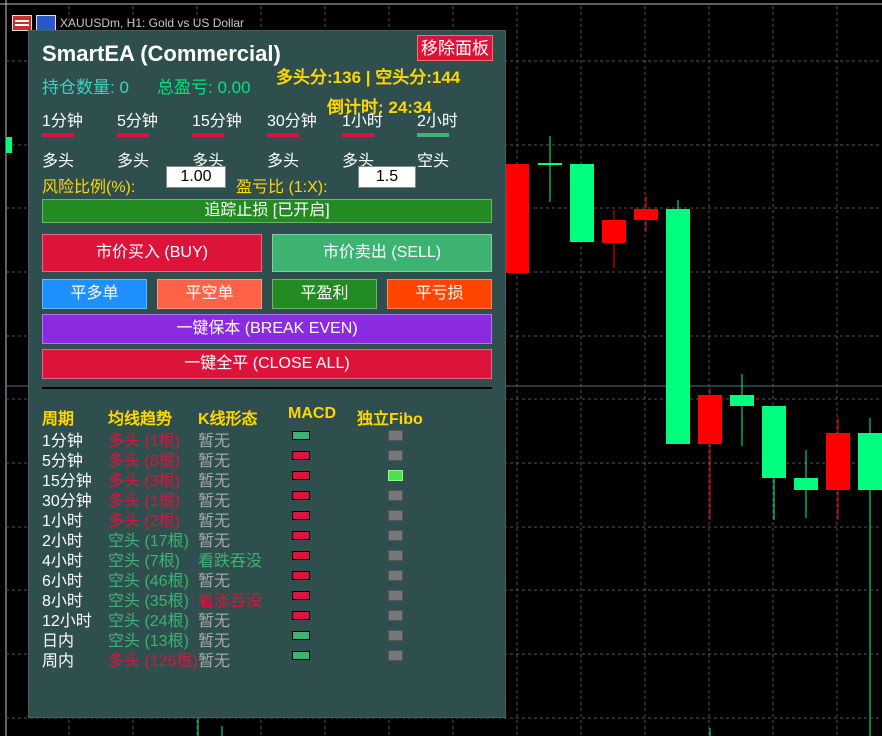 The height and width of the screenshot is (736, 882). I want to click on position-count: 持仓数量: 0, so click(85, 87).